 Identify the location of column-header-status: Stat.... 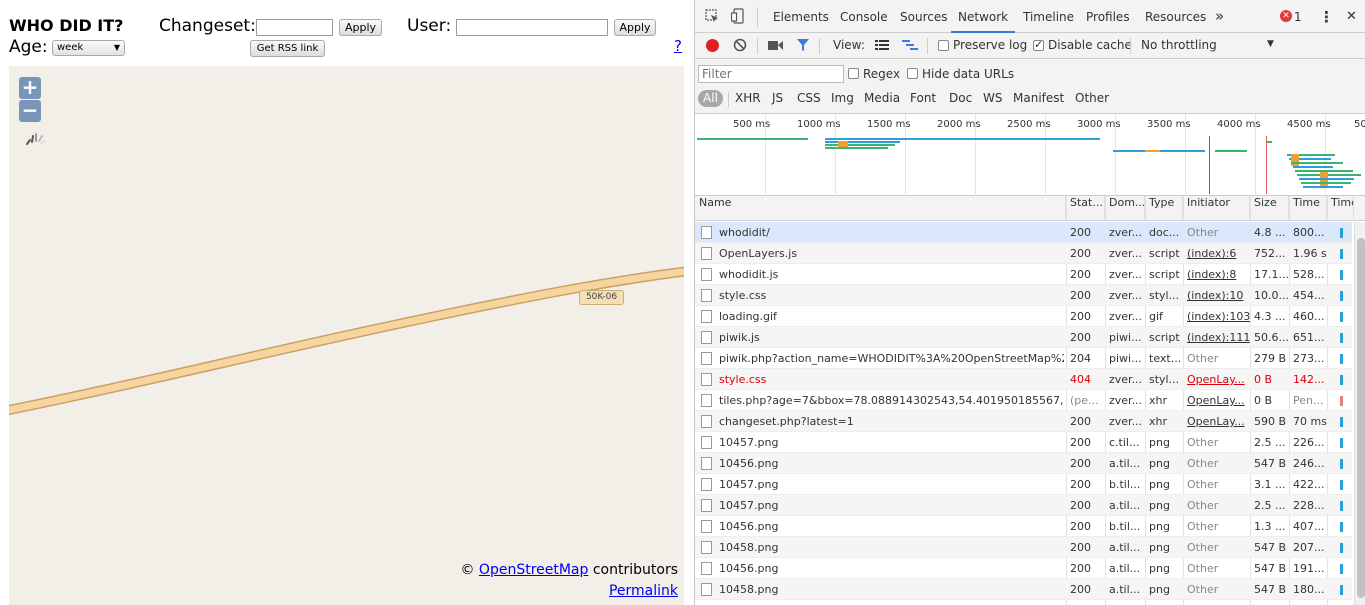
(1085, 208).